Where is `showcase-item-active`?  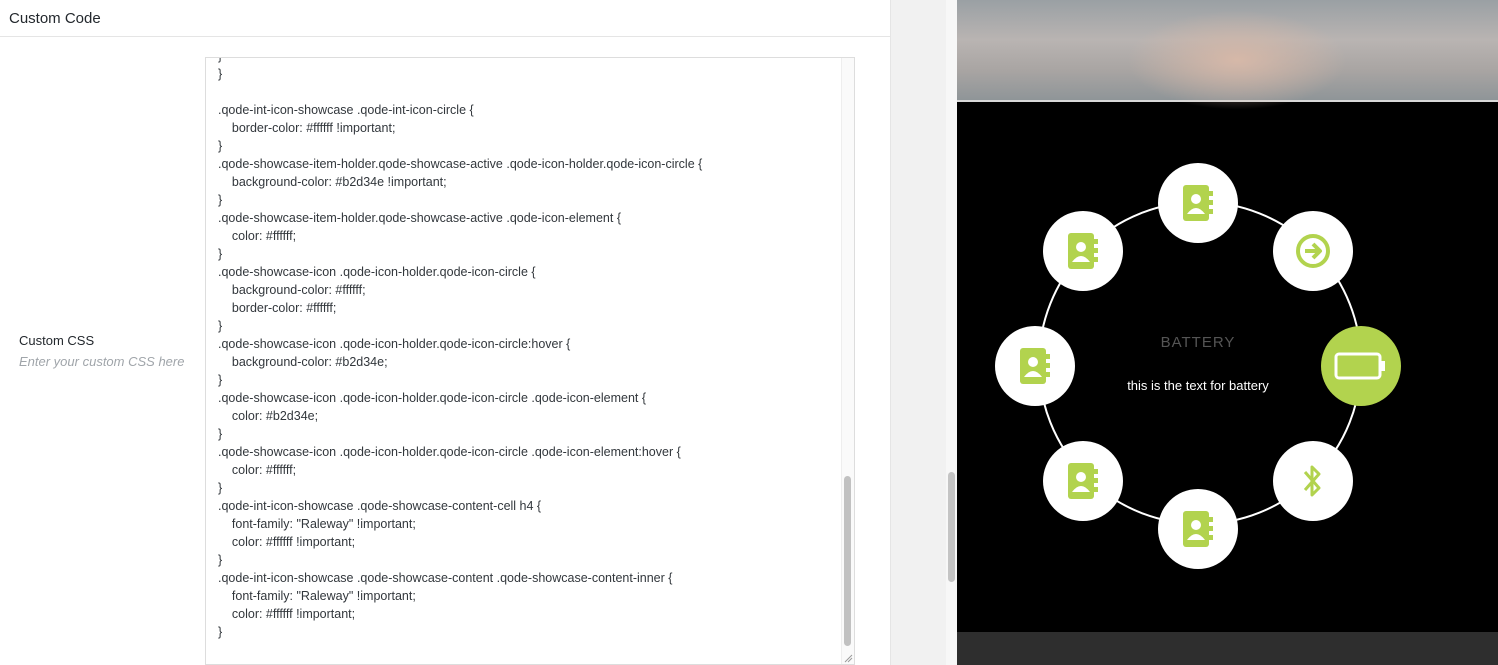
showcase-item-active is located at coordinates (1361, 366).